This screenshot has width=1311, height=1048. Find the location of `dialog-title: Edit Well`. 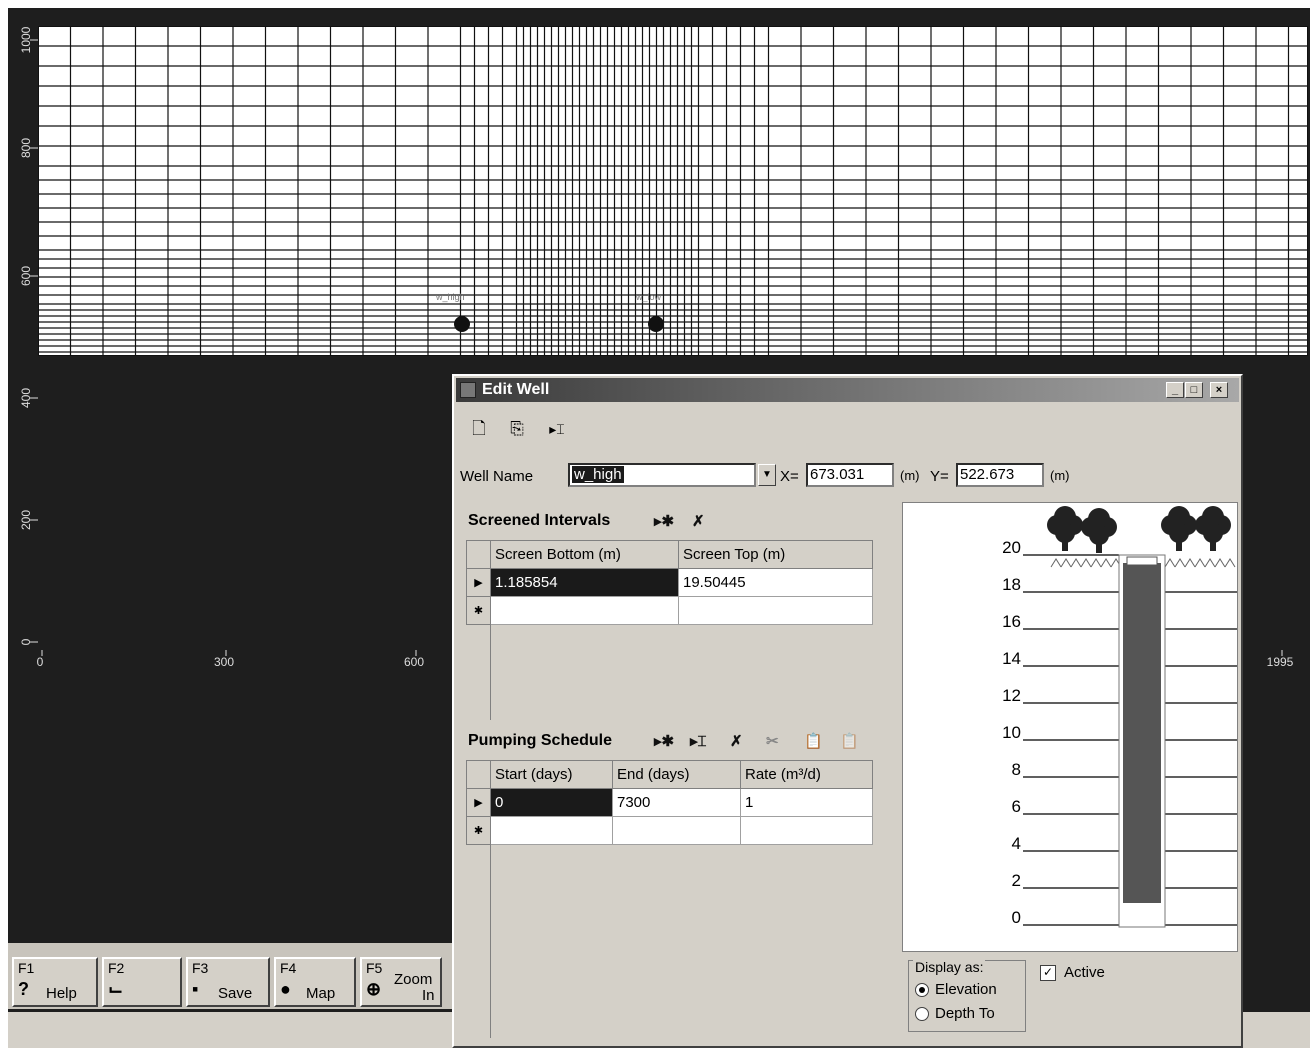

dialog-title: Edit Well is located at coordinates (516, 389).